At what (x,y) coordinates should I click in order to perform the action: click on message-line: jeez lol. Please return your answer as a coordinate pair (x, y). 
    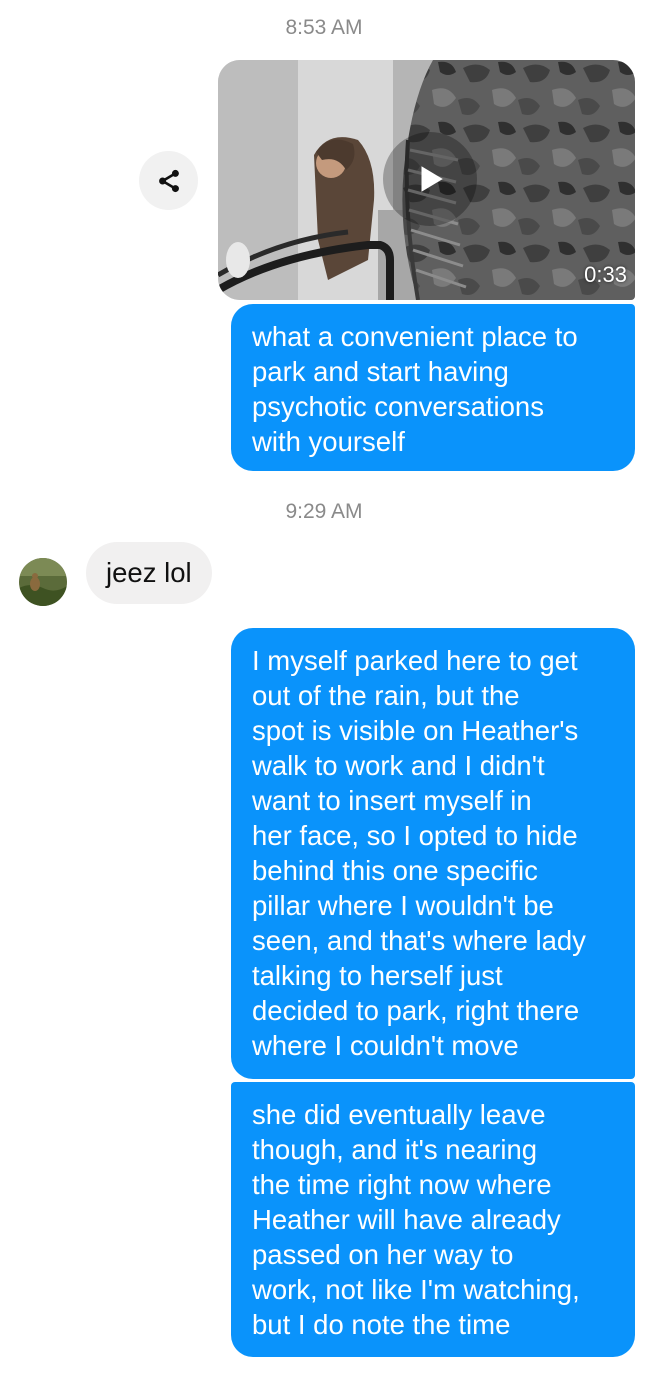
    Looking at the image, I should click on (149, 572).